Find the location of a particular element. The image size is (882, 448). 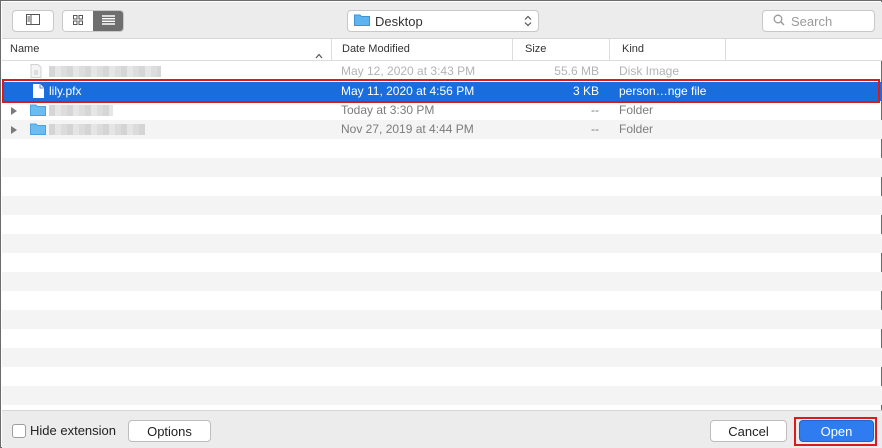

column-date-label: Date Modified is located at coordinates (376, 49).